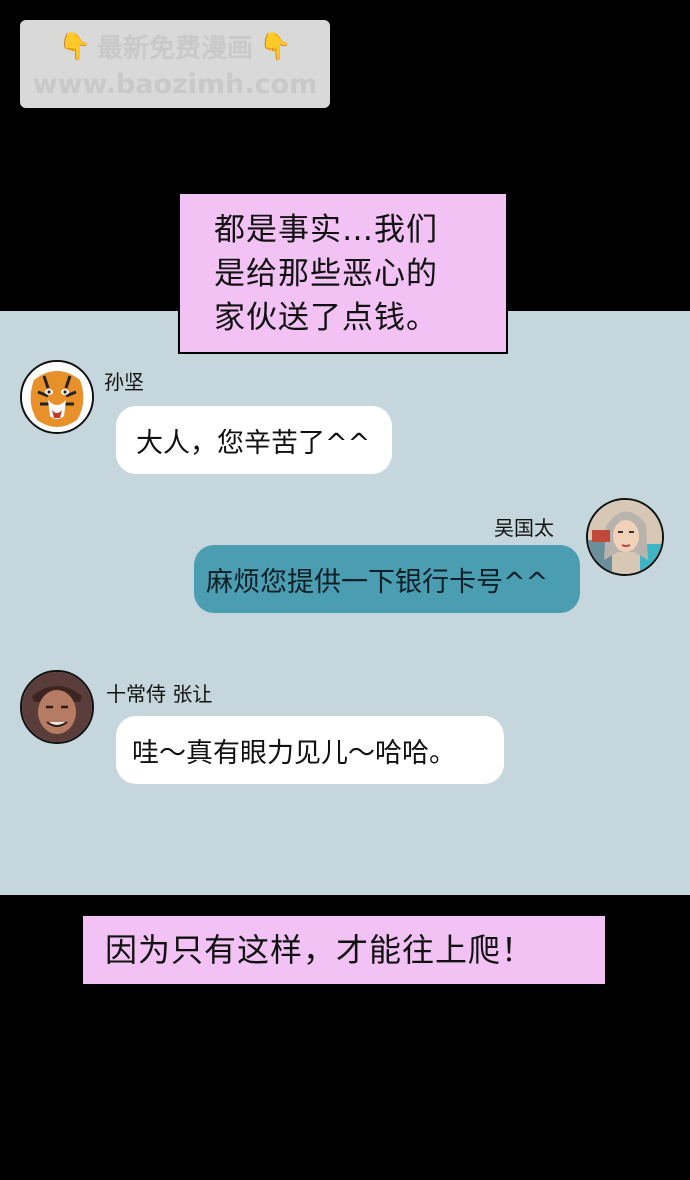 This screenshot has width=690, height=1180. I want to click on message-bubble-wuguotai: 麻烦您提供一下银行卡号^^, so click(387, 579).